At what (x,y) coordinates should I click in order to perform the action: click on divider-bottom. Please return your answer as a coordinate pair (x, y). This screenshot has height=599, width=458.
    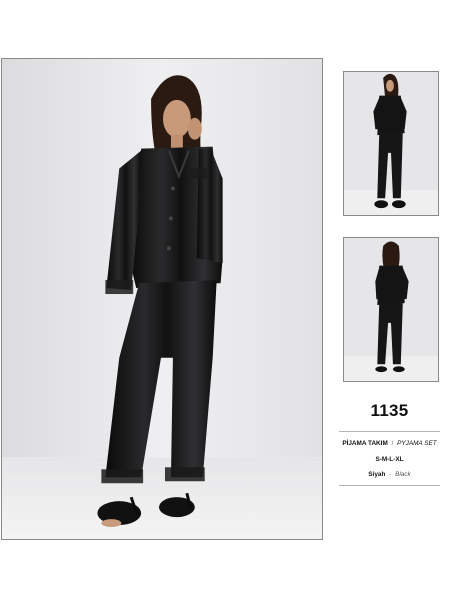
    Looking at the image, I should click on (389, 485).